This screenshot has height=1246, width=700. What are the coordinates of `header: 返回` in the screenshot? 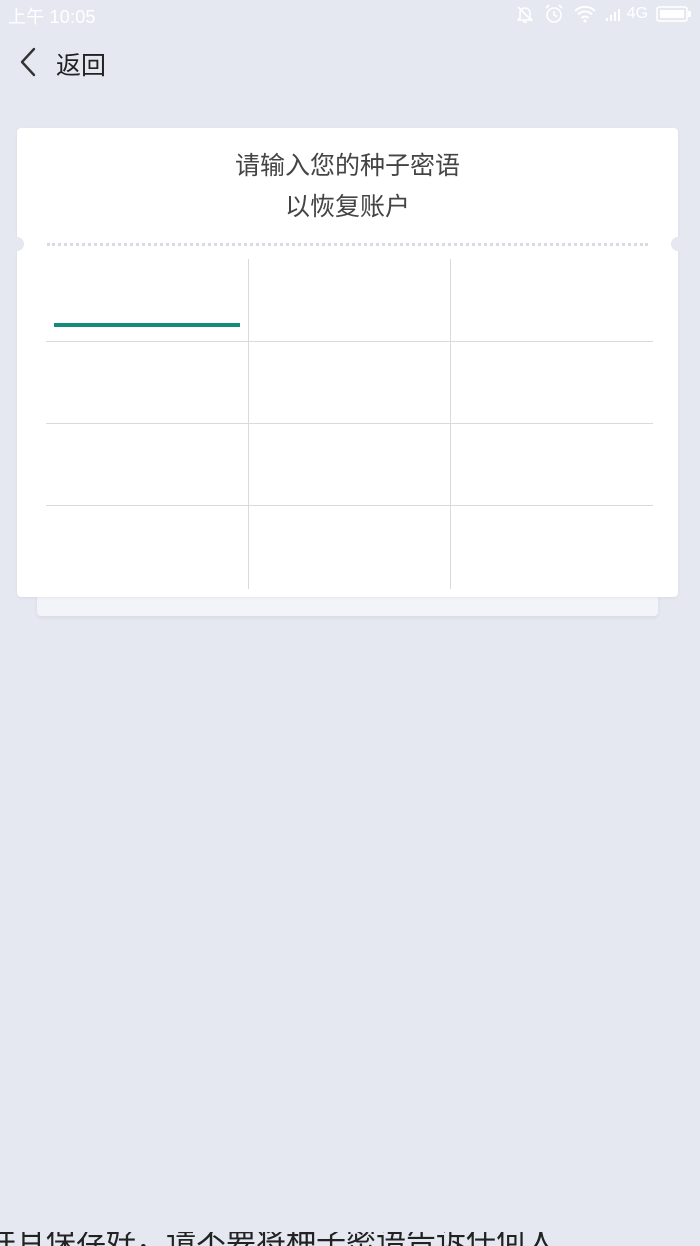 It's located at (350, 64).